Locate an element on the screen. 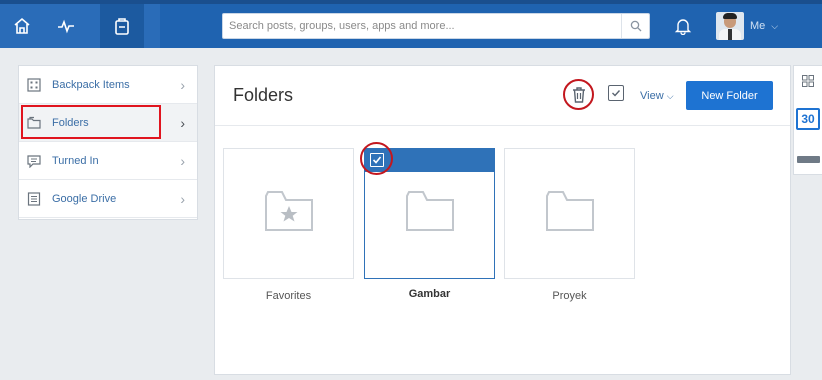  app-icon is located at coordinates (808, 159).